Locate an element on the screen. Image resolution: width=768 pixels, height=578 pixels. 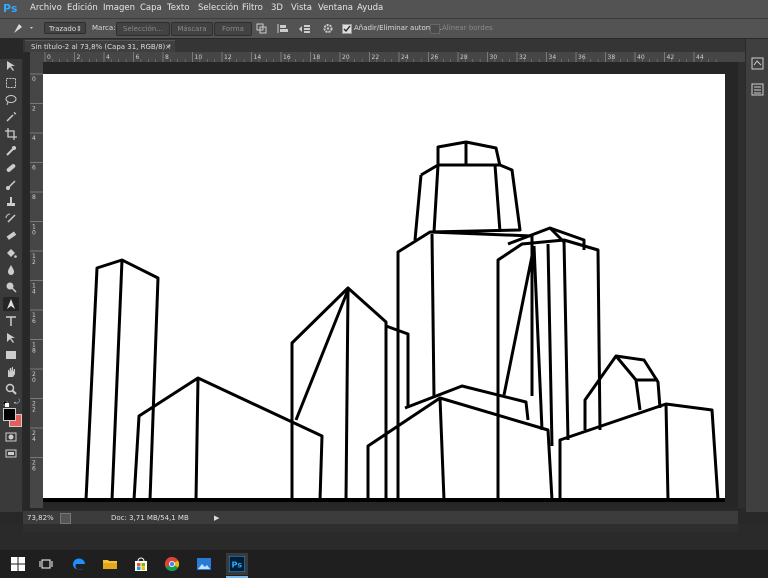
menu-imagen: Imagen is located at coordinates (119, 8).